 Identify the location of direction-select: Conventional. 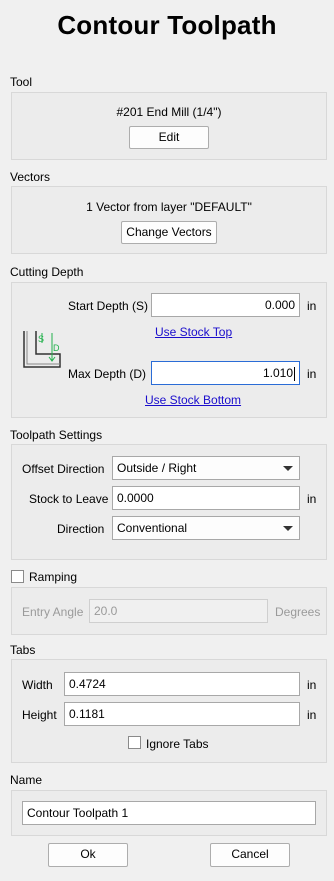
(206, 528).